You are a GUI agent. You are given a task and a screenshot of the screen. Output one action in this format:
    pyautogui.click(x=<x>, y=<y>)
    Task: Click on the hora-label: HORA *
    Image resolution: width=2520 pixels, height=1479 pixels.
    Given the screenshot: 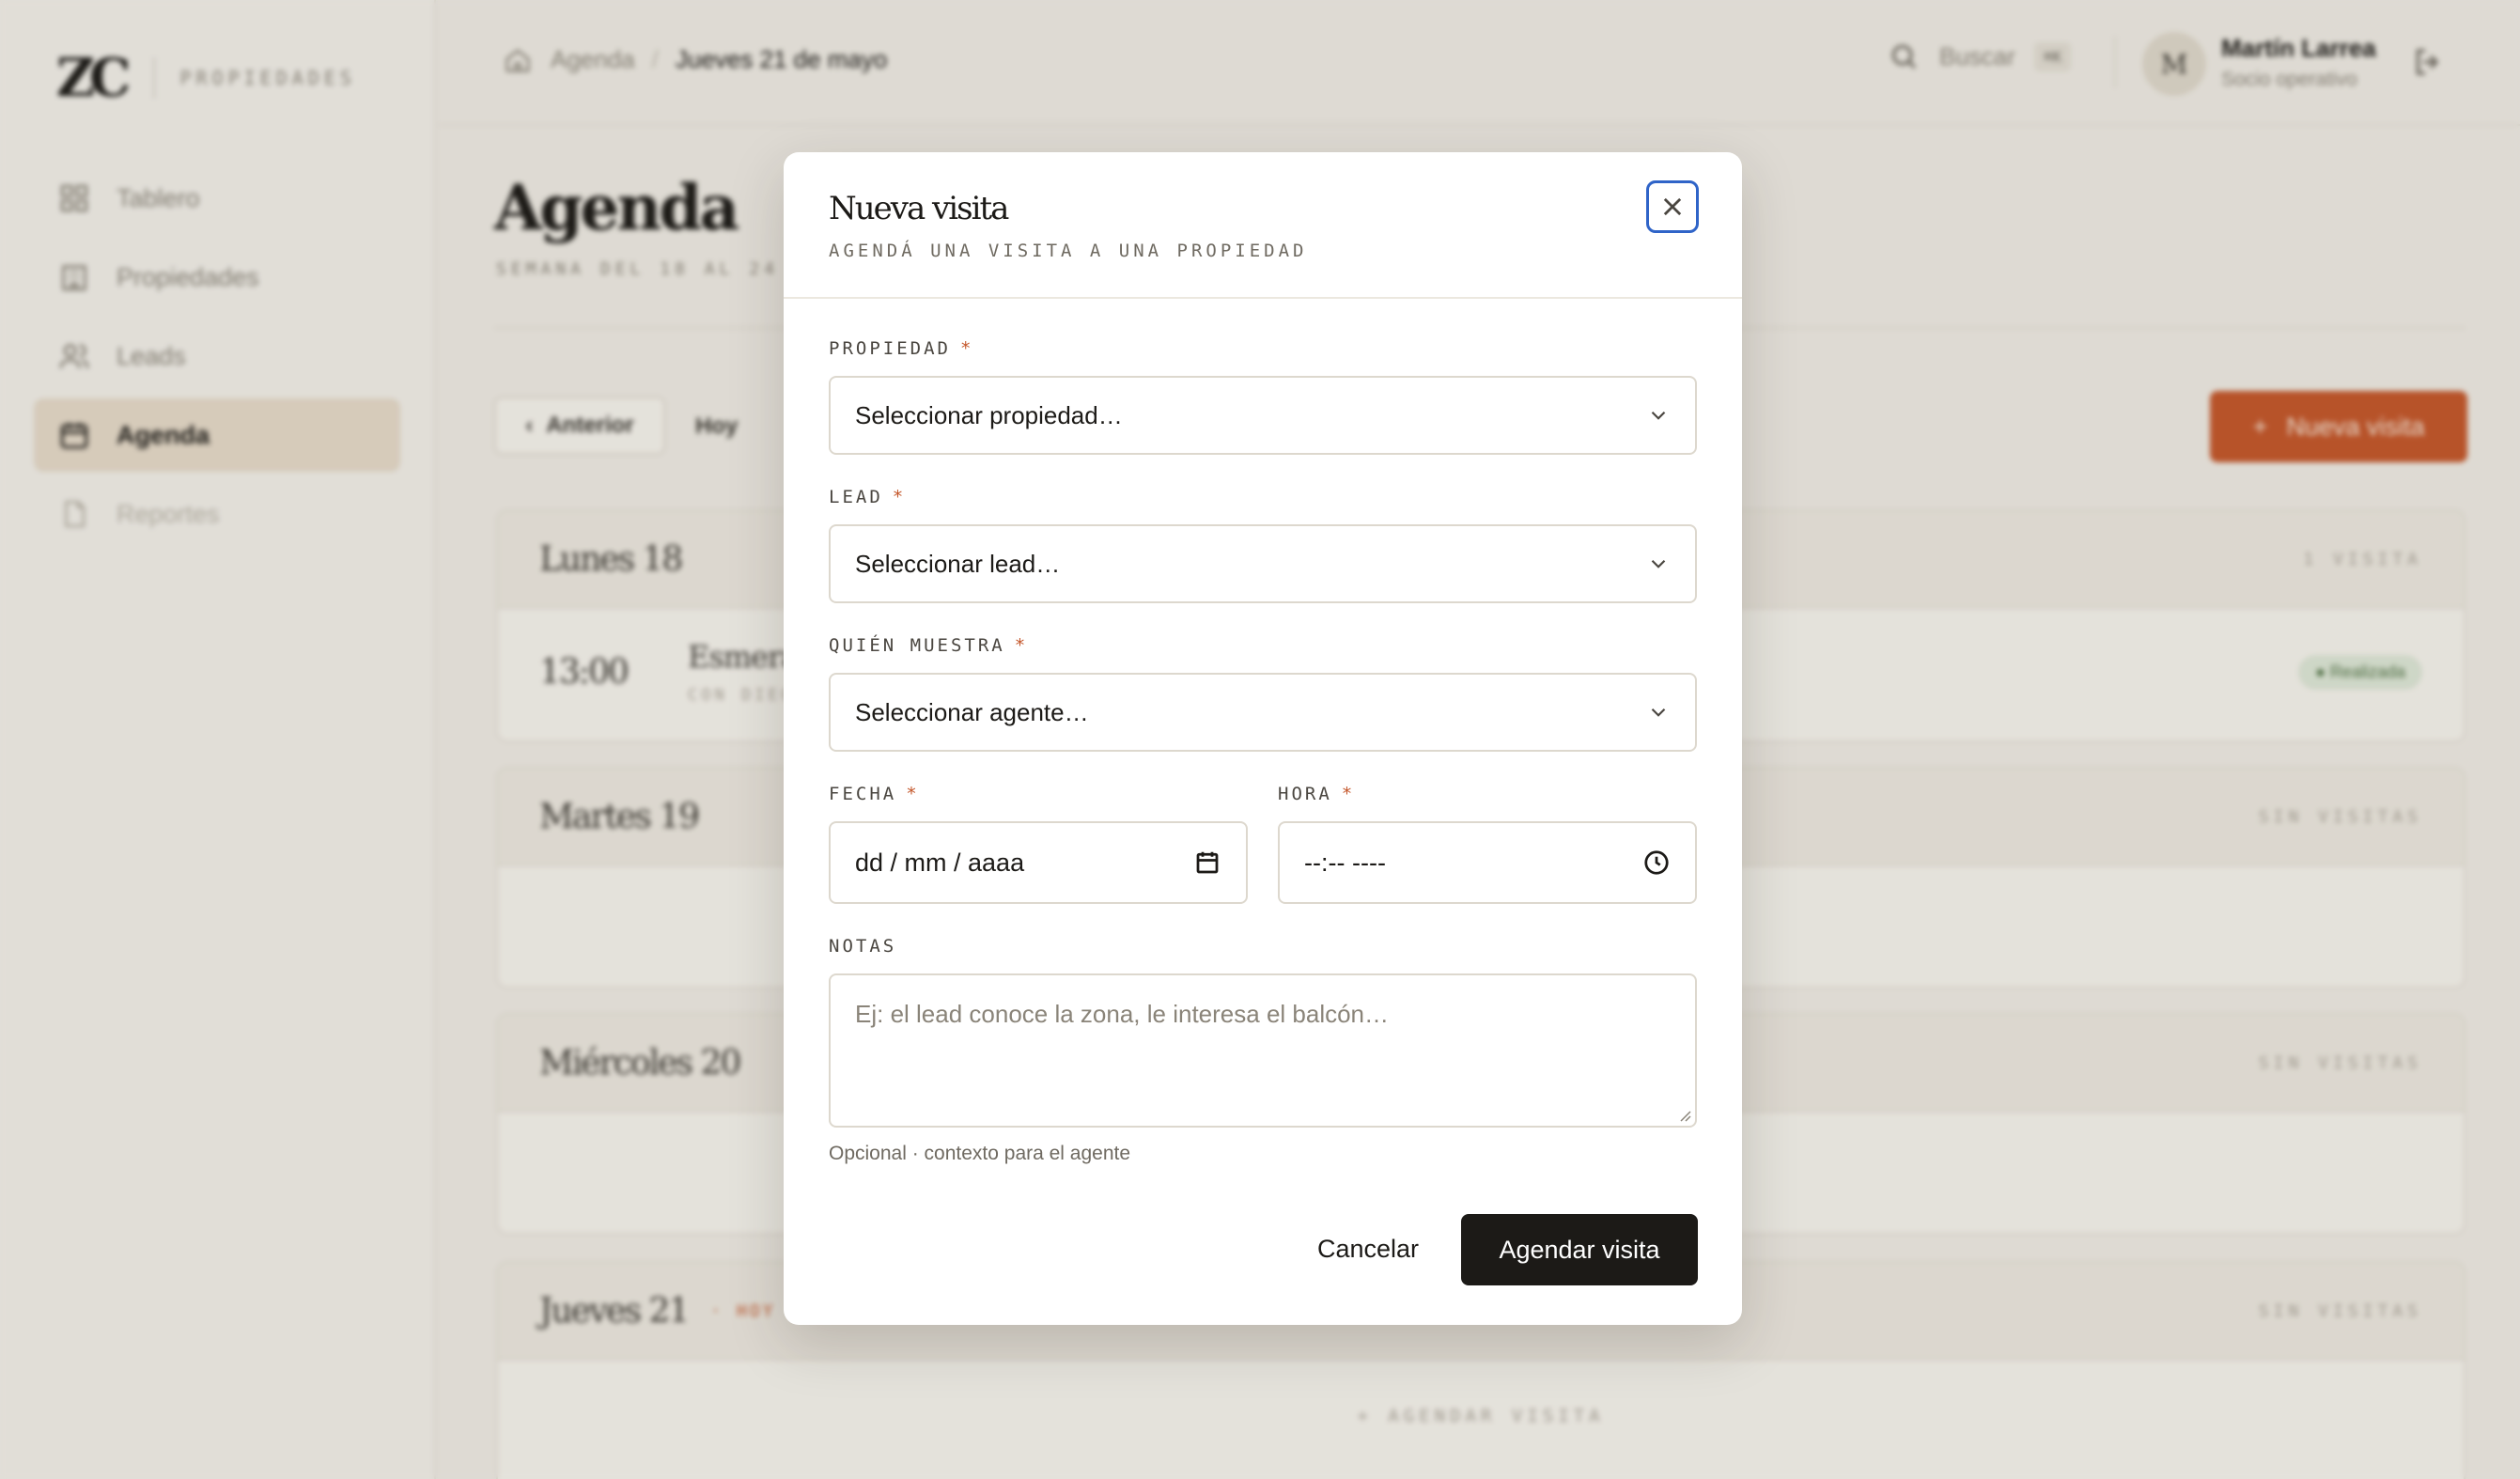 What is the action you would take?
    pyautogui.click(x=1316, y=794)
    